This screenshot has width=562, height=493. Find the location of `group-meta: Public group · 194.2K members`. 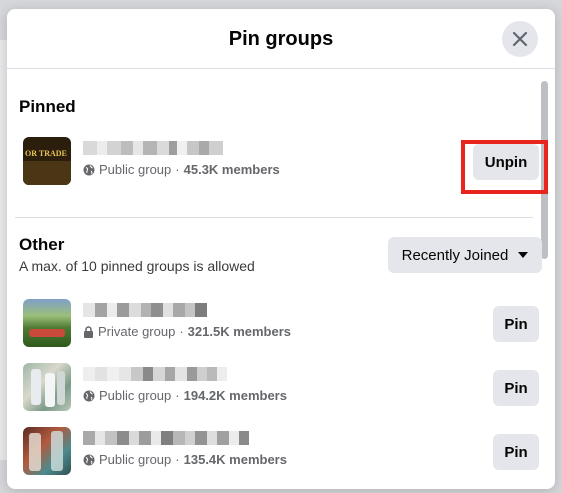

group-meta: Public group · 194.2K members is located at coordinates (185, 395).